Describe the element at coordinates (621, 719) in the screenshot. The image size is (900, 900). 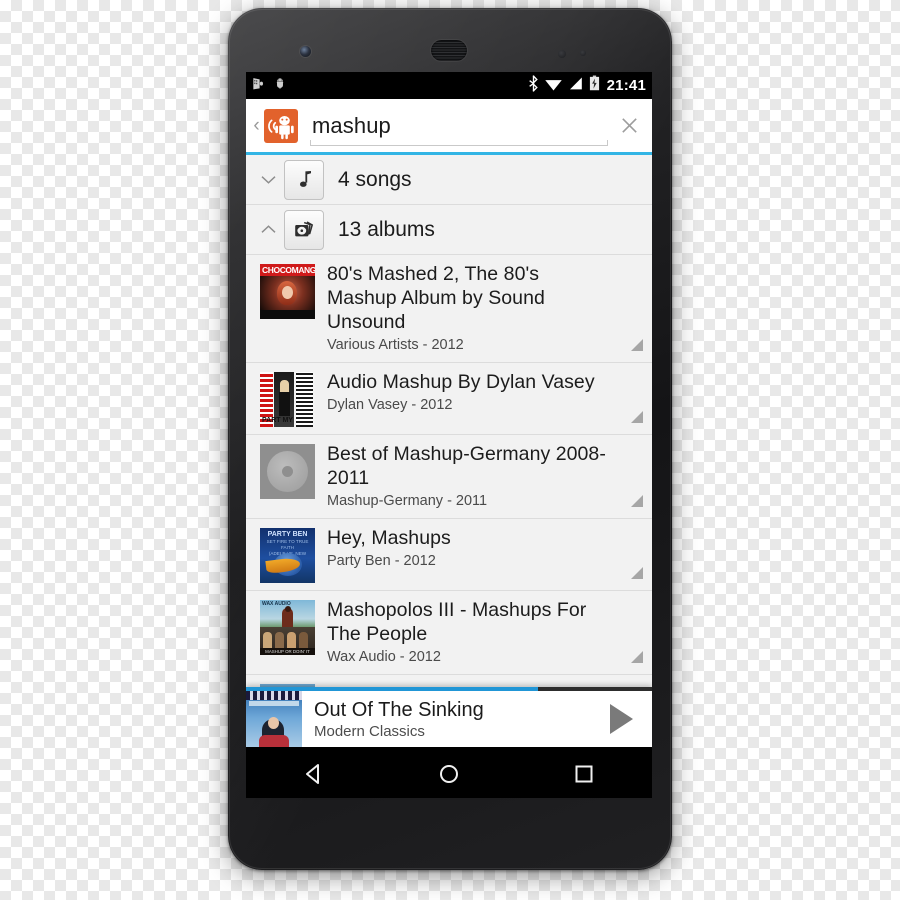
I see `play-icon` at that location.